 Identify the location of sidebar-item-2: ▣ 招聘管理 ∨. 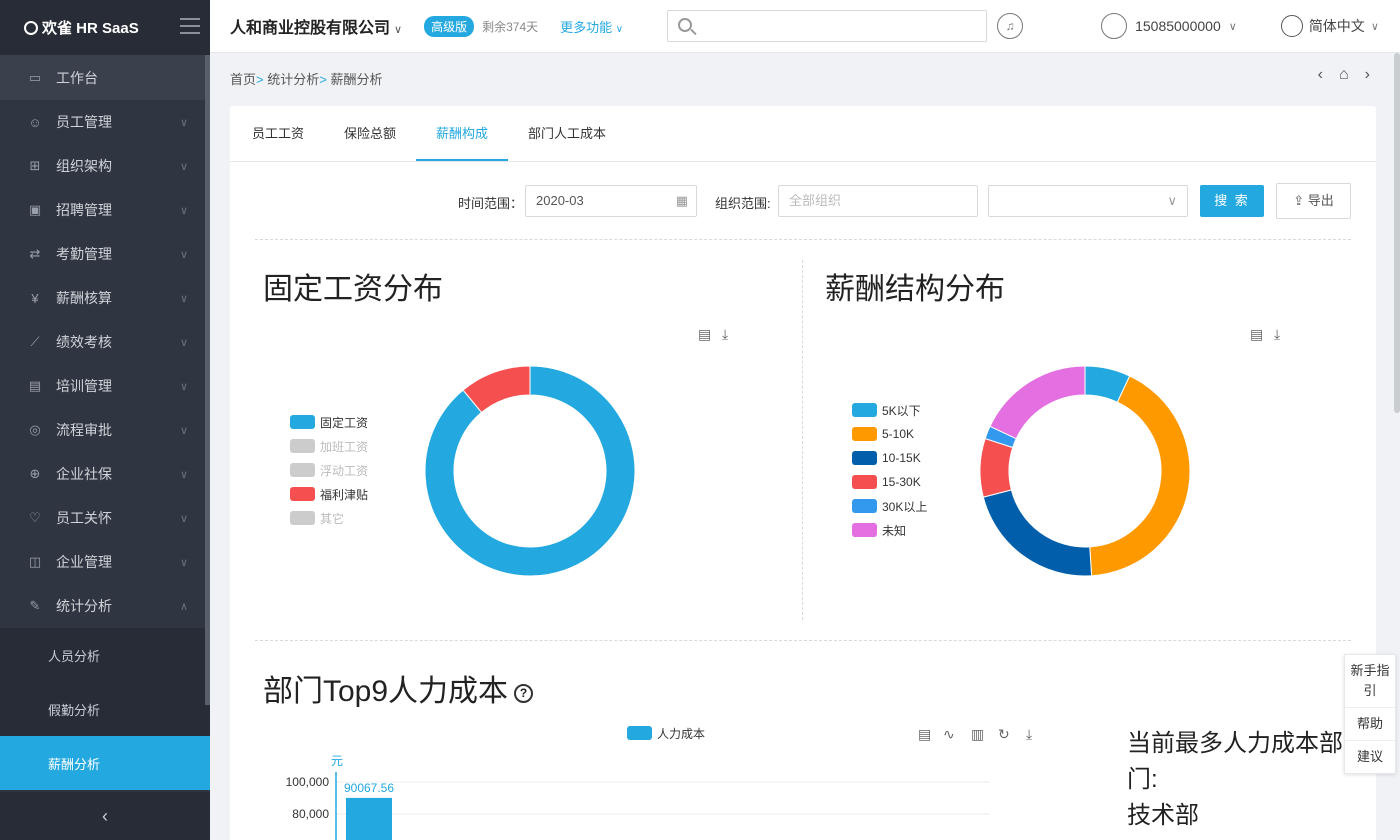
(105, 210).